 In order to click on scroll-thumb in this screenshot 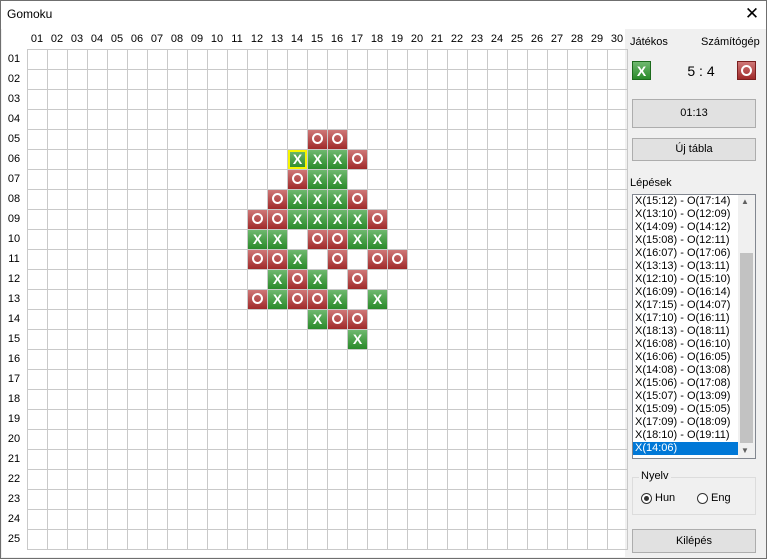, I will do `click(746, 348)`.